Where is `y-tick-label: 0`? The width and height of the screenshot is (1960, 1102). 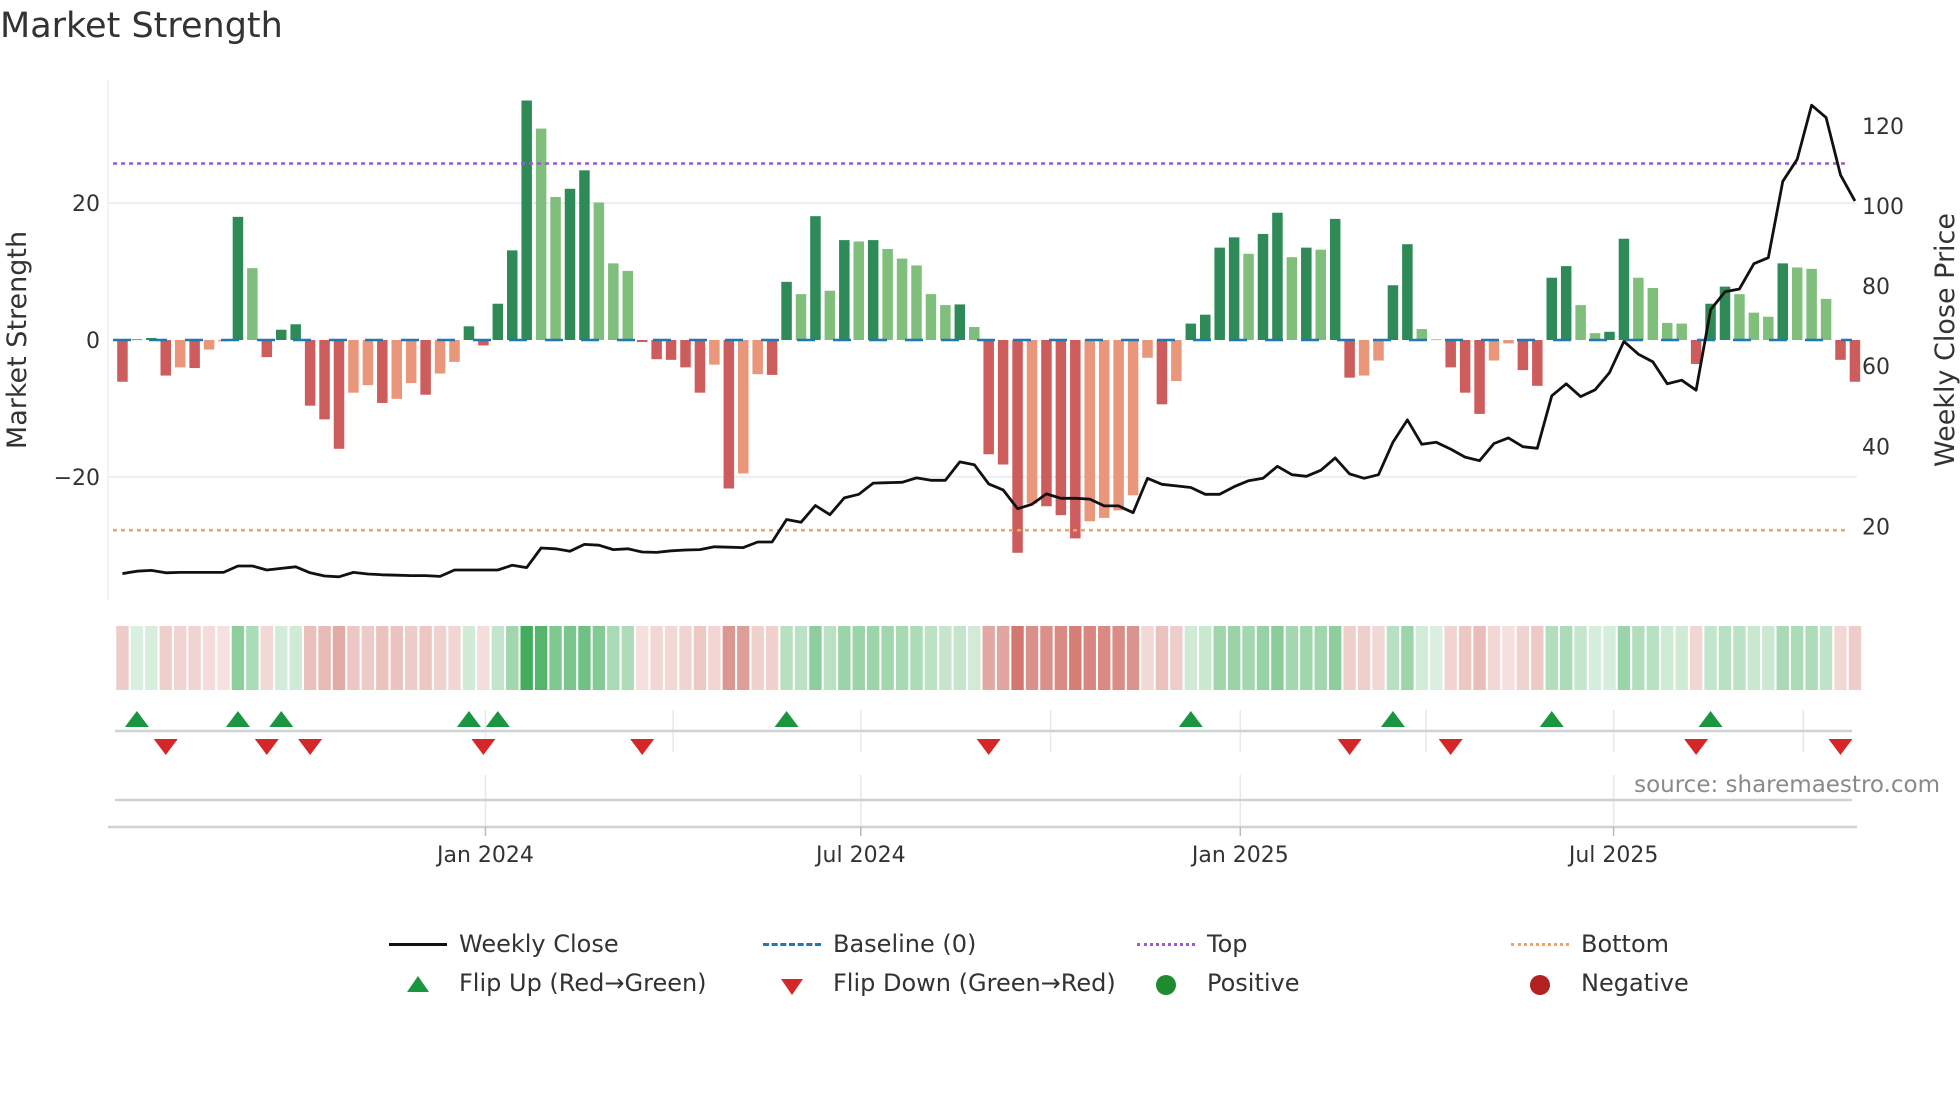 y-tick-label: 0 is located at coordinates (93, 341).